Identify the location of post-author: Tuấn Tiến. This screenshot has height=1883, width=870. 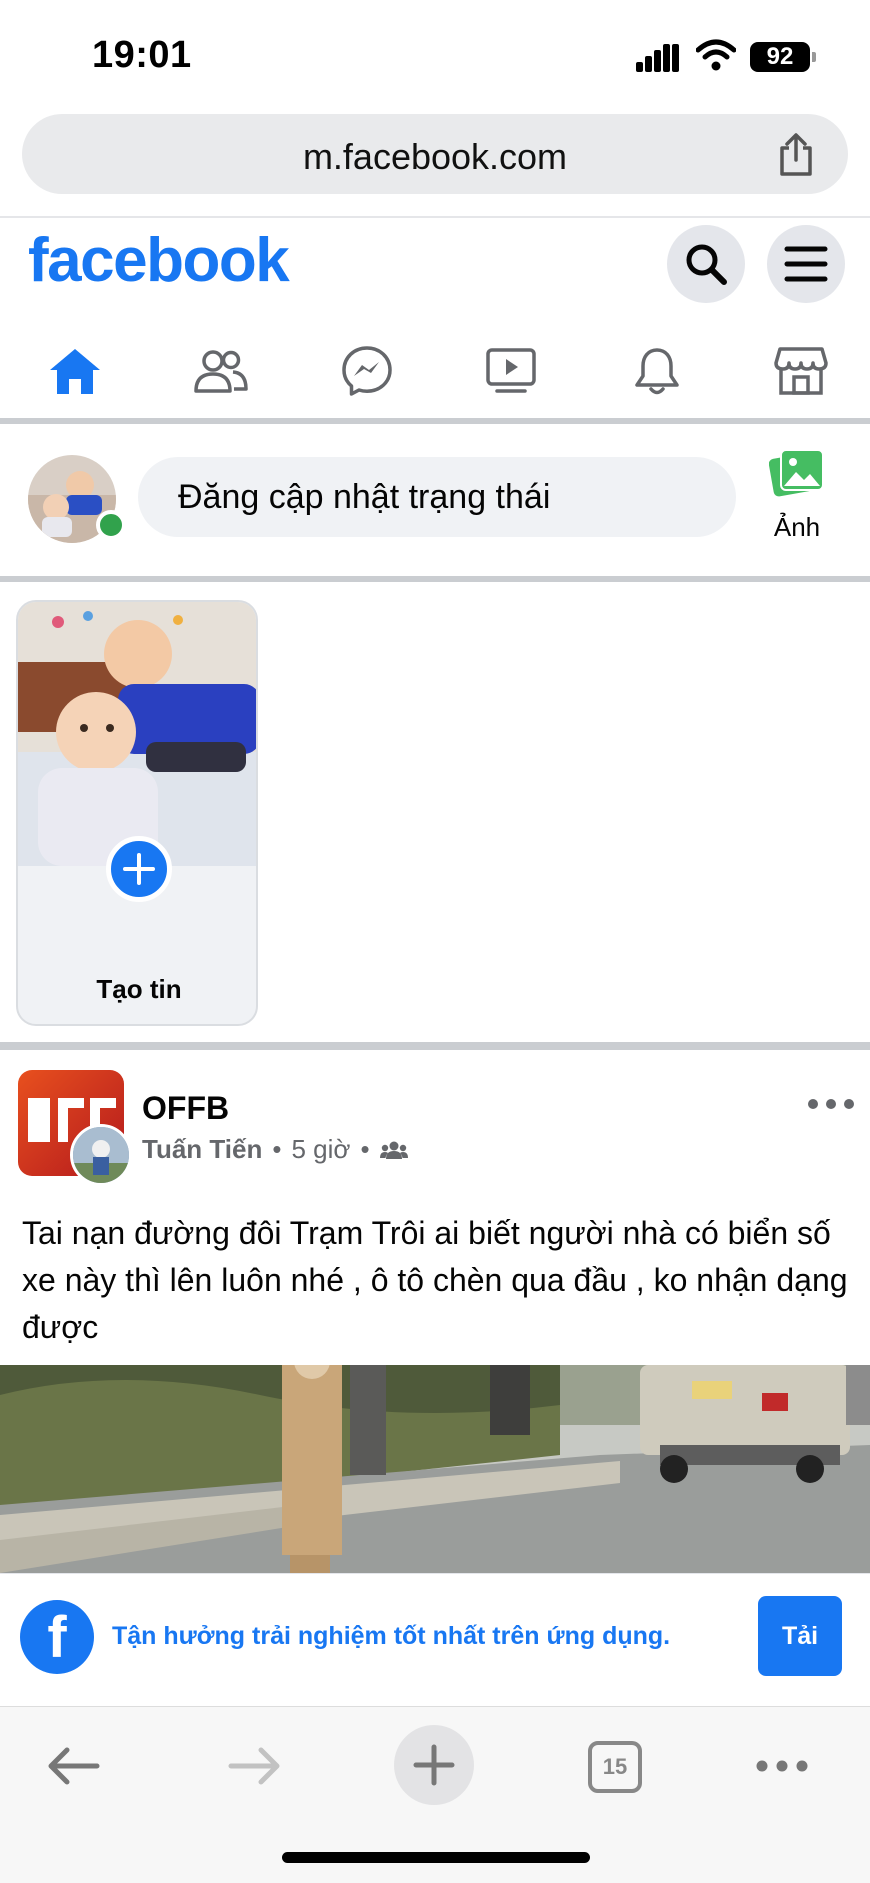
(202, 1149).